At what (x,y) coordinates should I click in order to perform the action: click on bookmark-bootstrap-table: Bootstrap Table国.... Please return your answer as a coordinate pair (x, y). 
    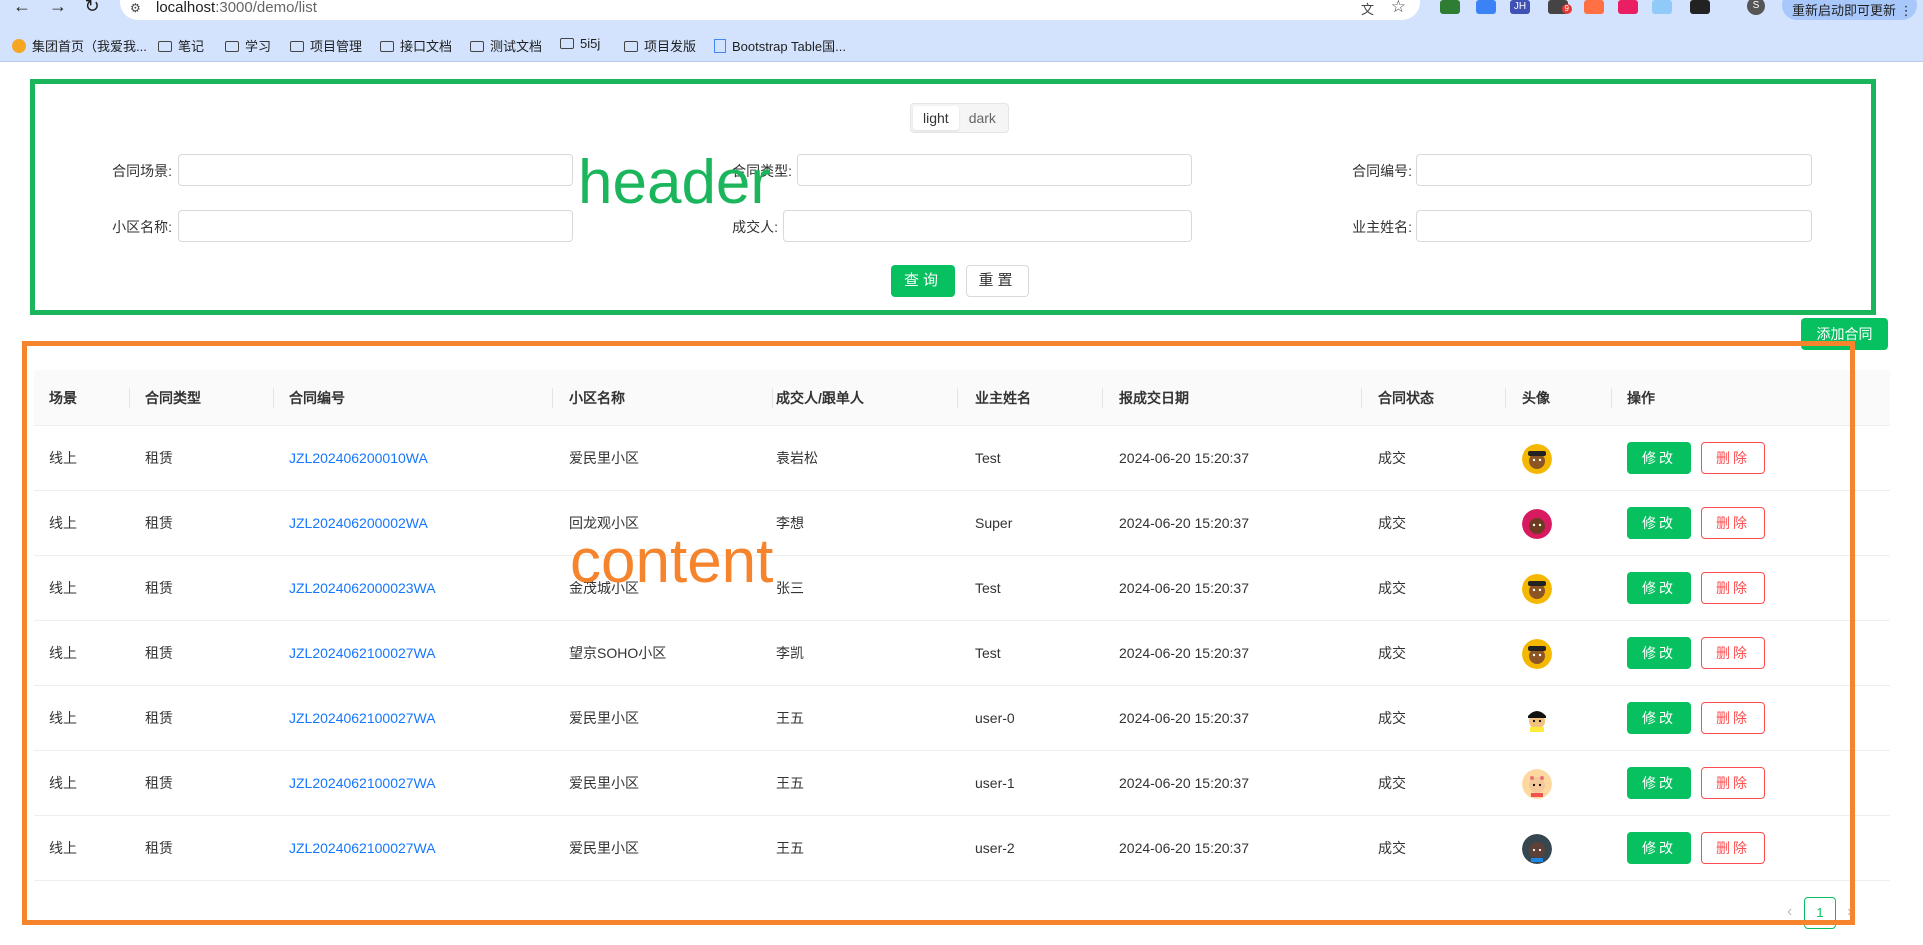
    Looking at the image, I should click on (780, 45).